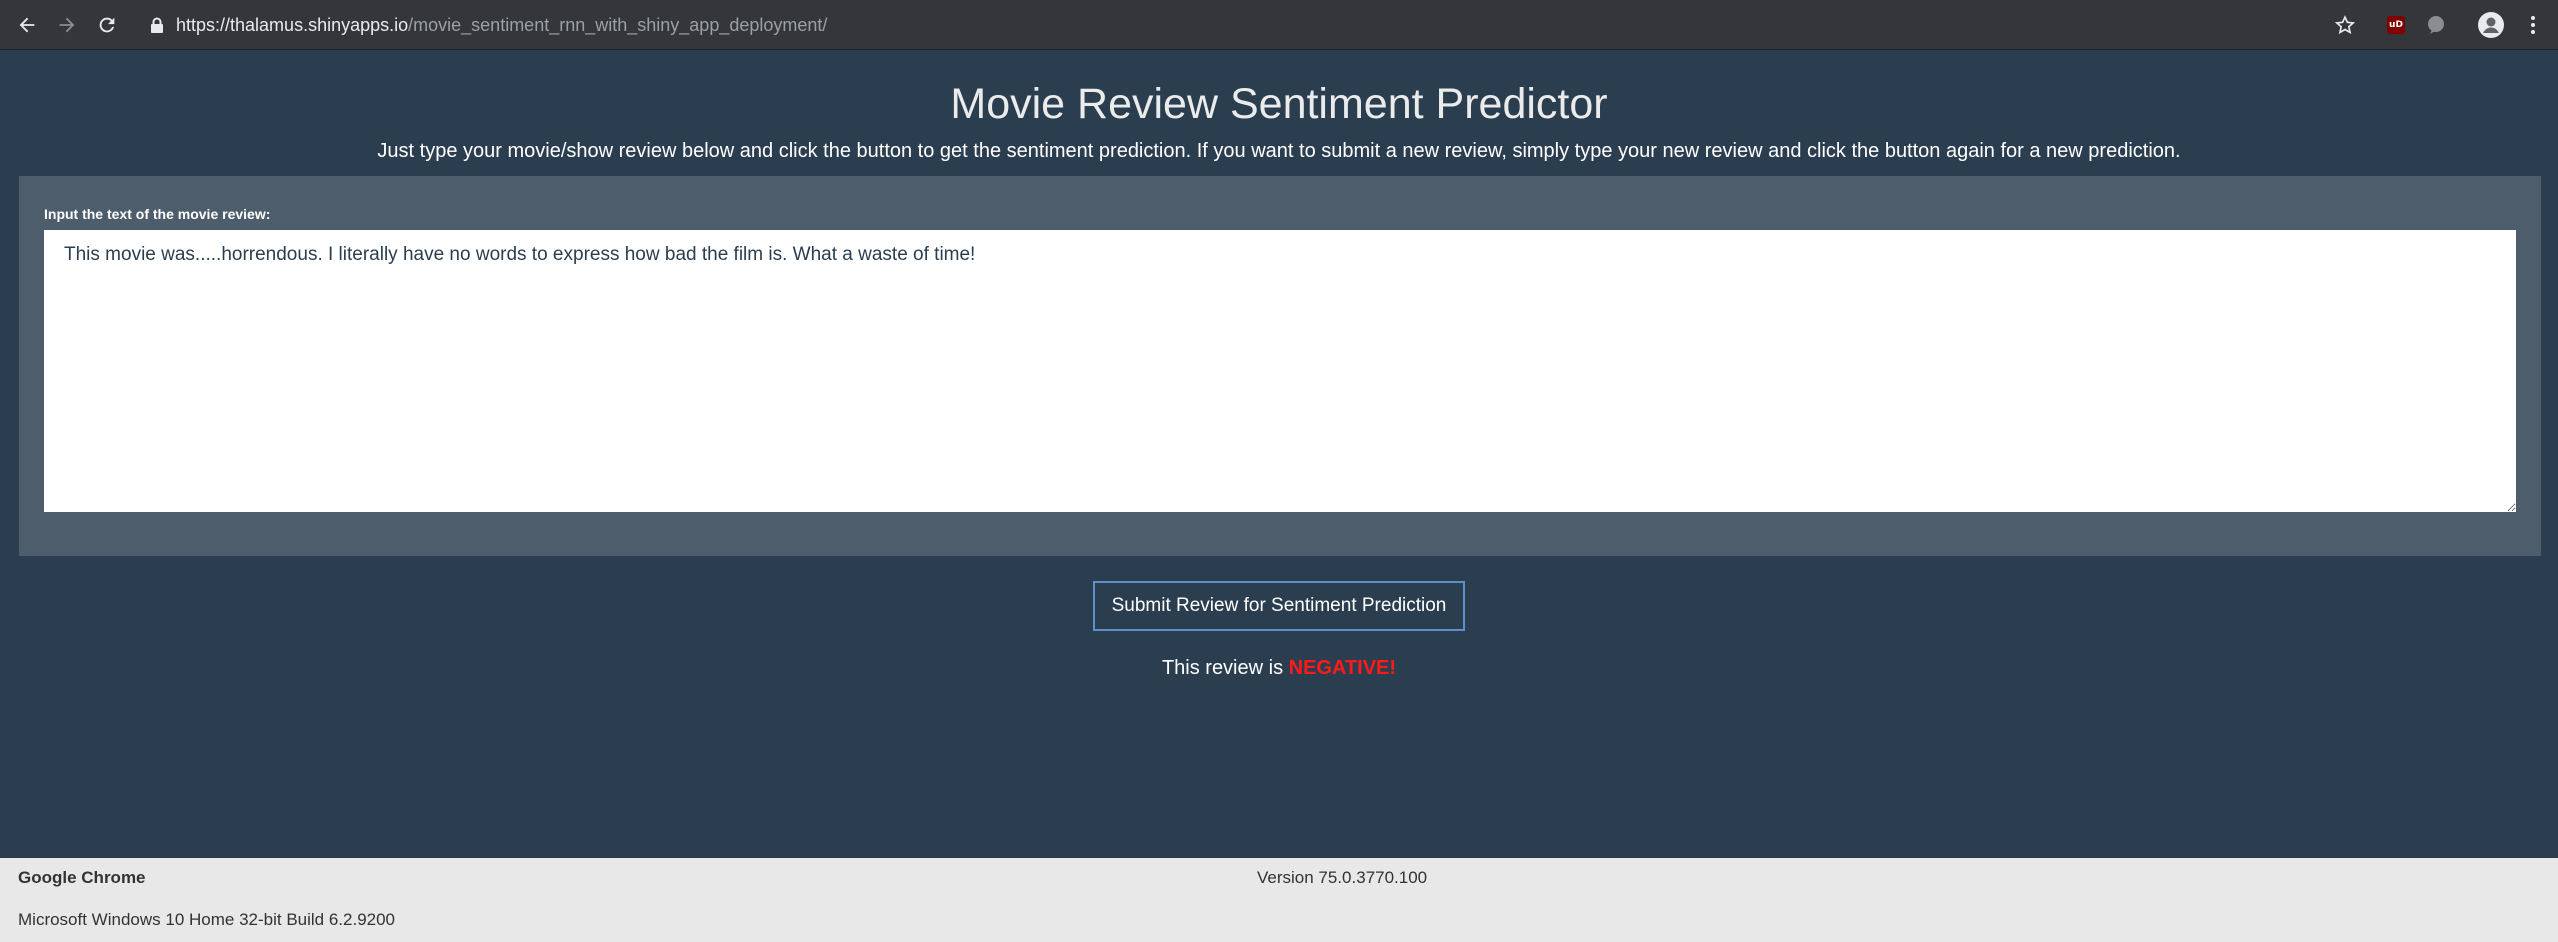 The width and height of the screenshot is (2558, 942). I want to click on lock-icon, so click(157, 25).